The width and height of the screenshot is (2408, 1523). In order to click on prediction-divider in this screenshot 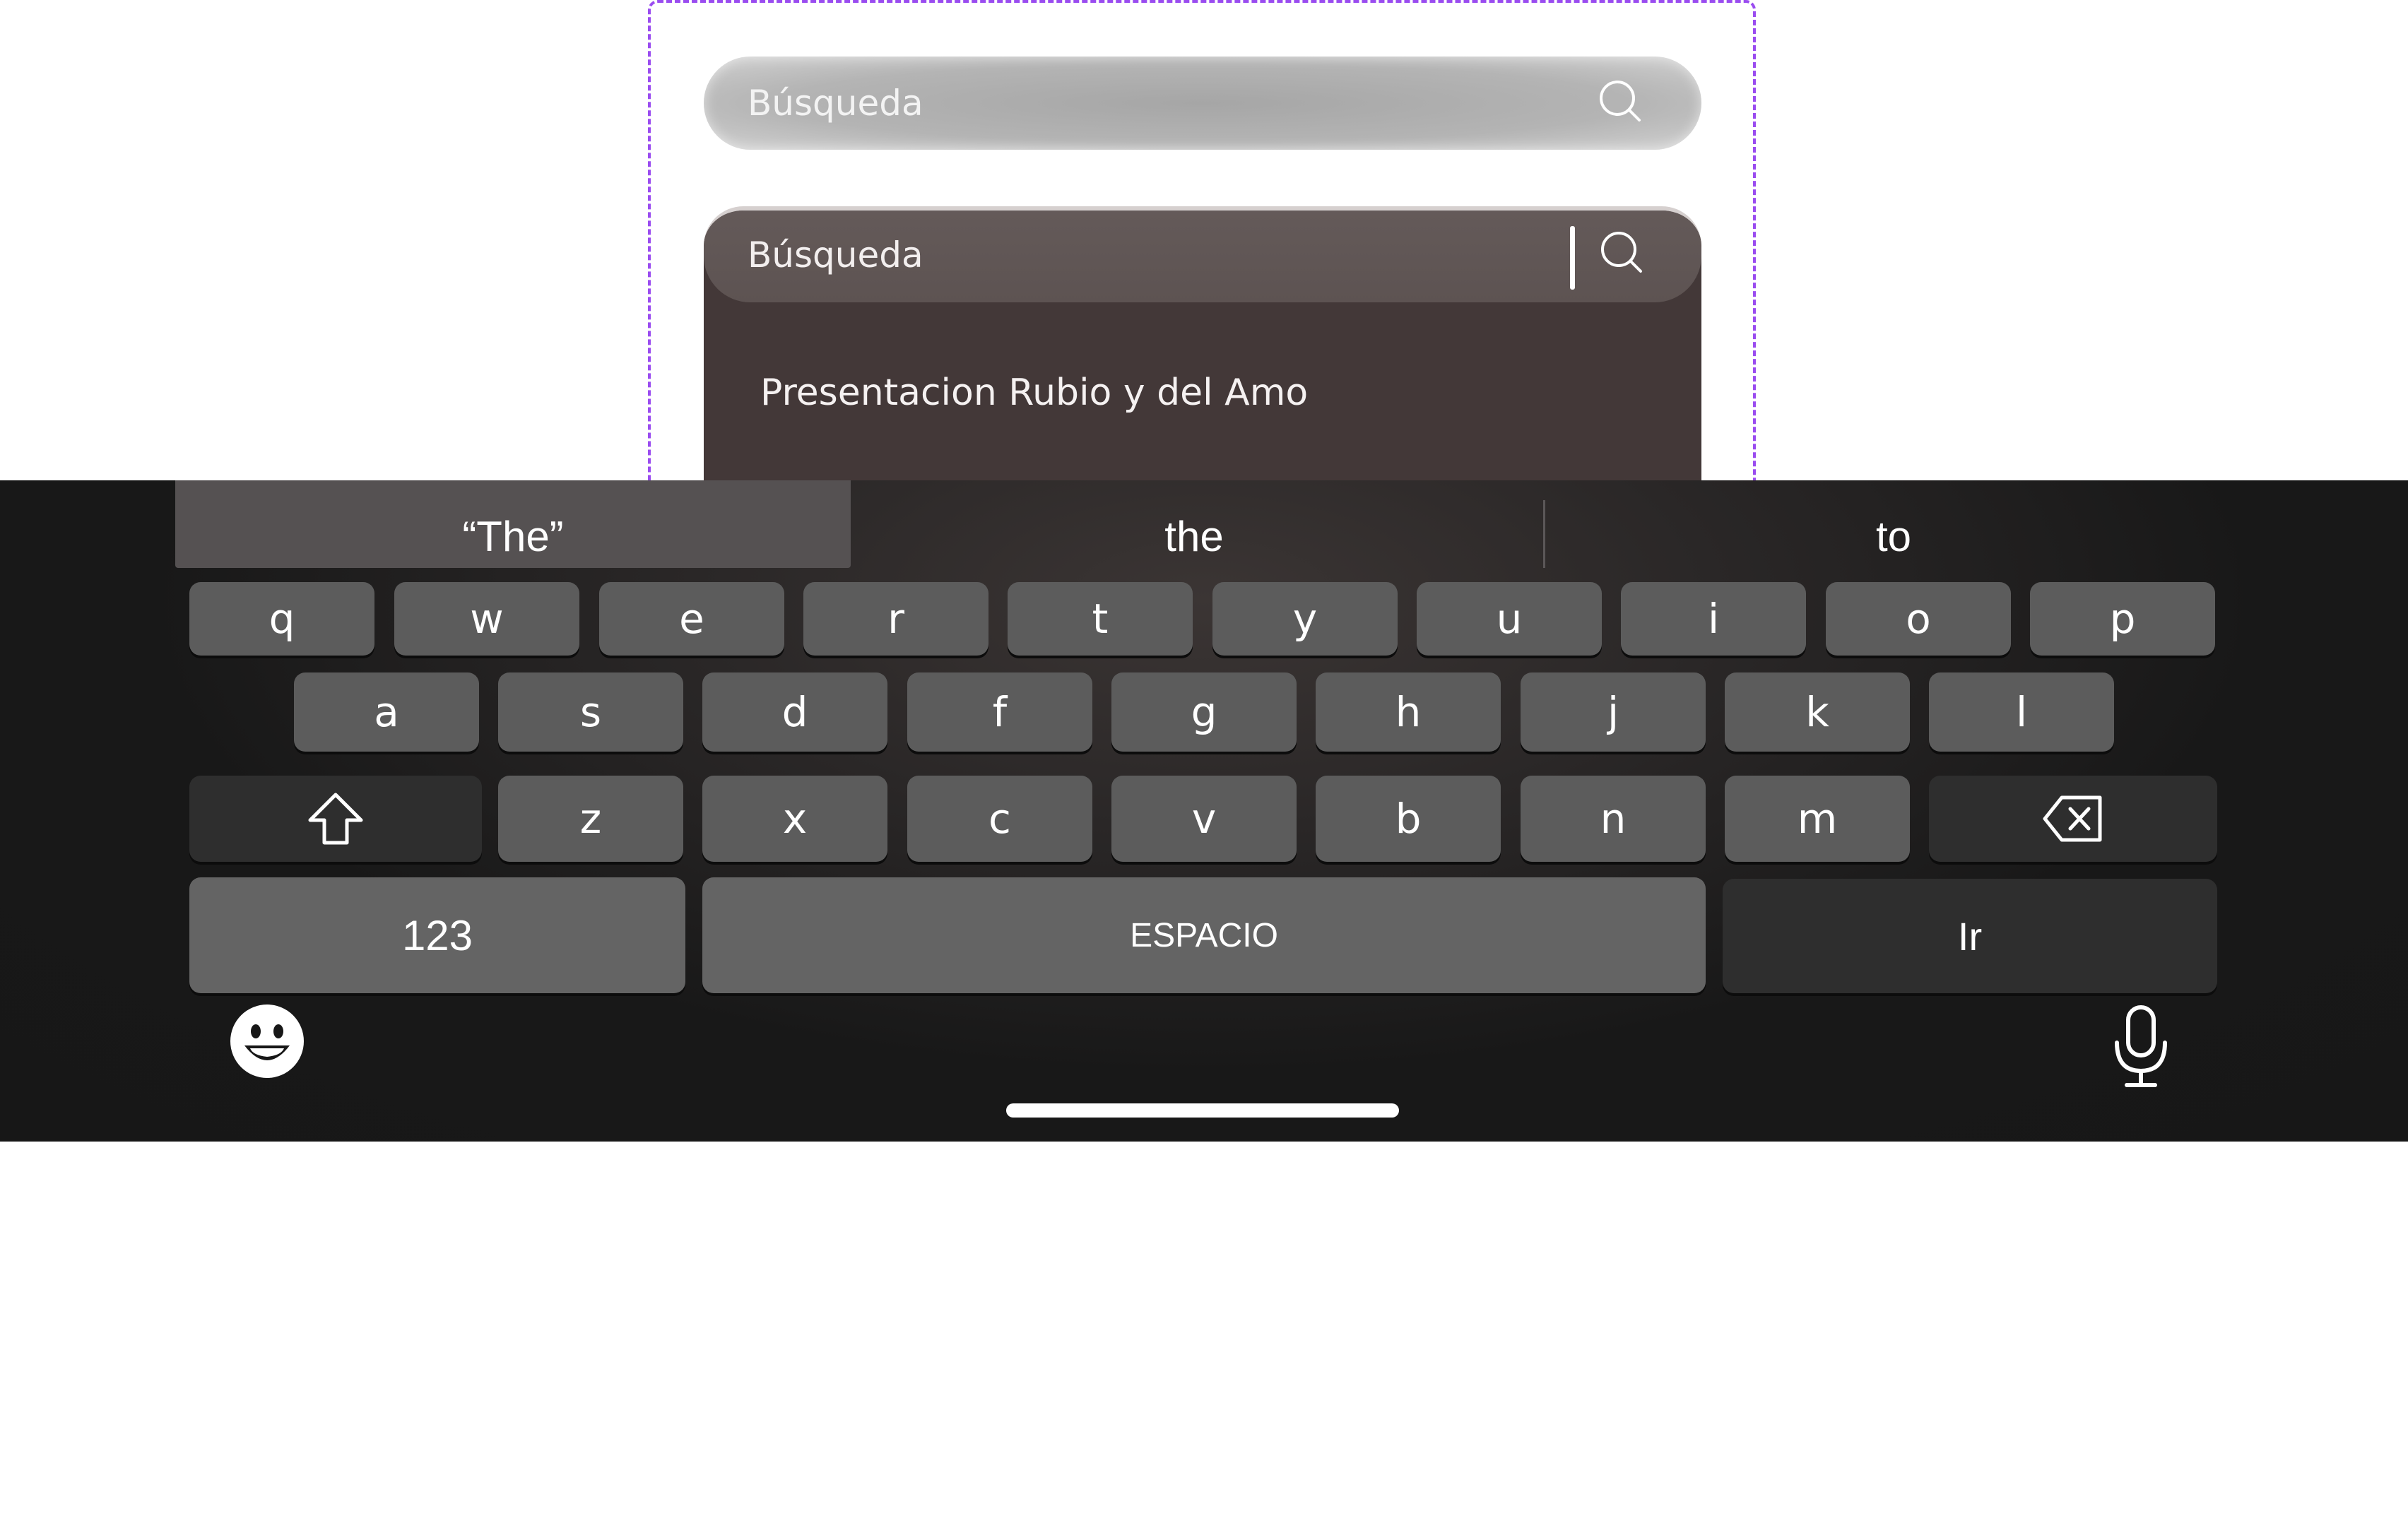, I will do `click(1544, 534)`.